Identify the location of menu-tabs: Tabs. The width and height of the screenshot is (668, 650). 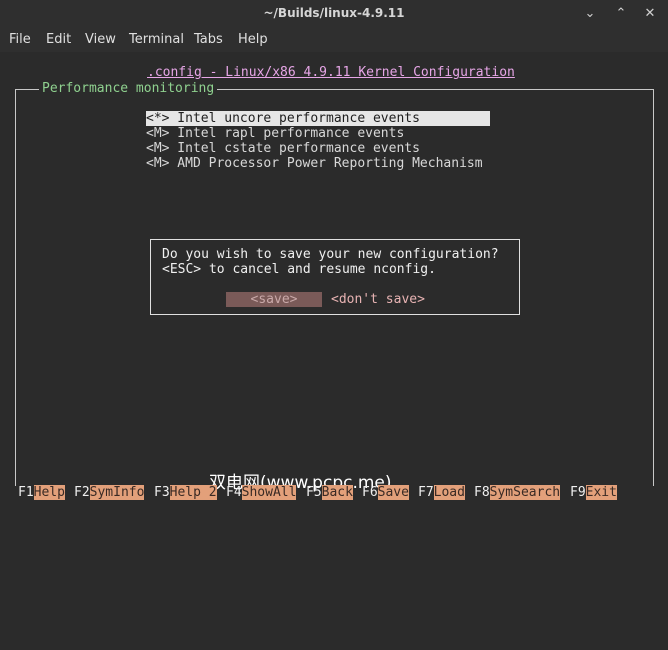
(208, 39).